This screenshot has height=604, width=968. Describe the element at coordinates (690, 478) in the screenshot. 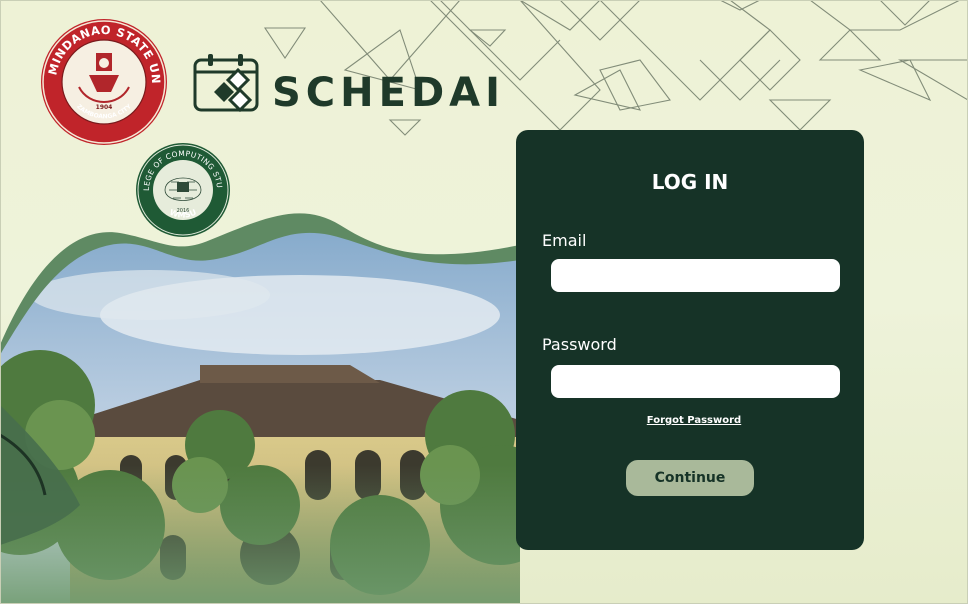

I see `continue-button: Continue` at that location.